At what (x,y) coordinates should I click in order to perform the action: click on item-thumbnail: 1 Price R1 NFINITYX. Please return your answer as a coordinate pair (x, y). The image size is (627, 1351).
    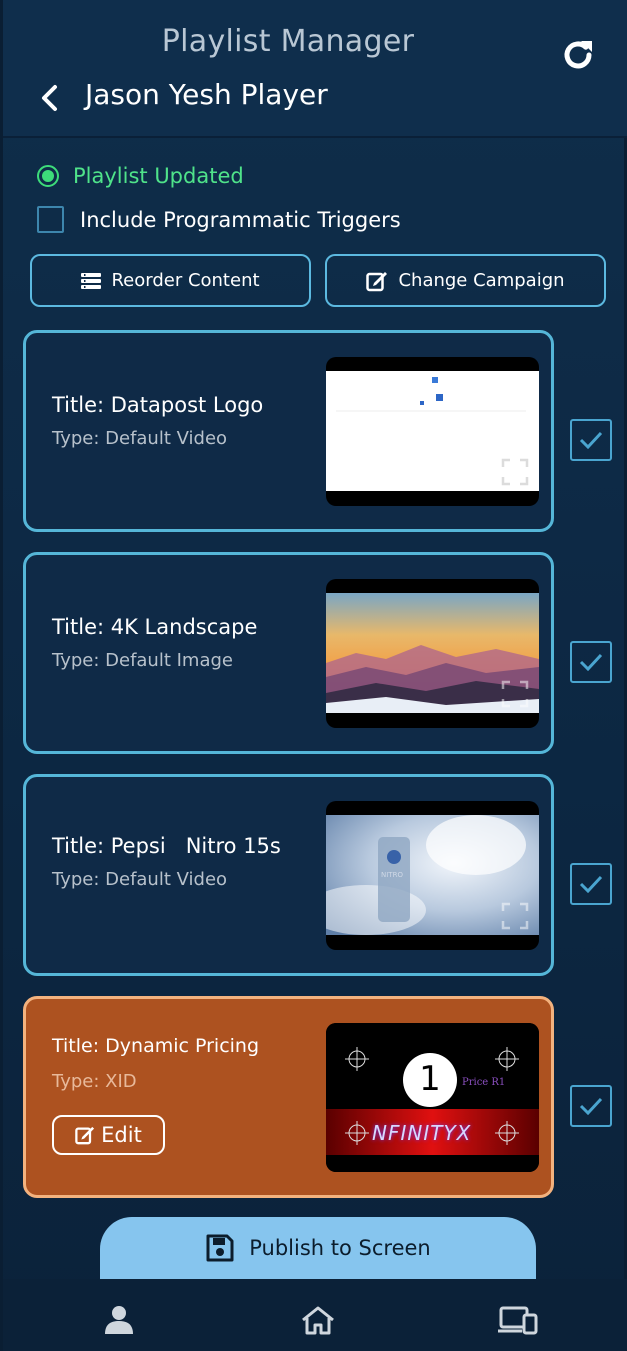
    Looking at the image, I should click on (432, 1097).